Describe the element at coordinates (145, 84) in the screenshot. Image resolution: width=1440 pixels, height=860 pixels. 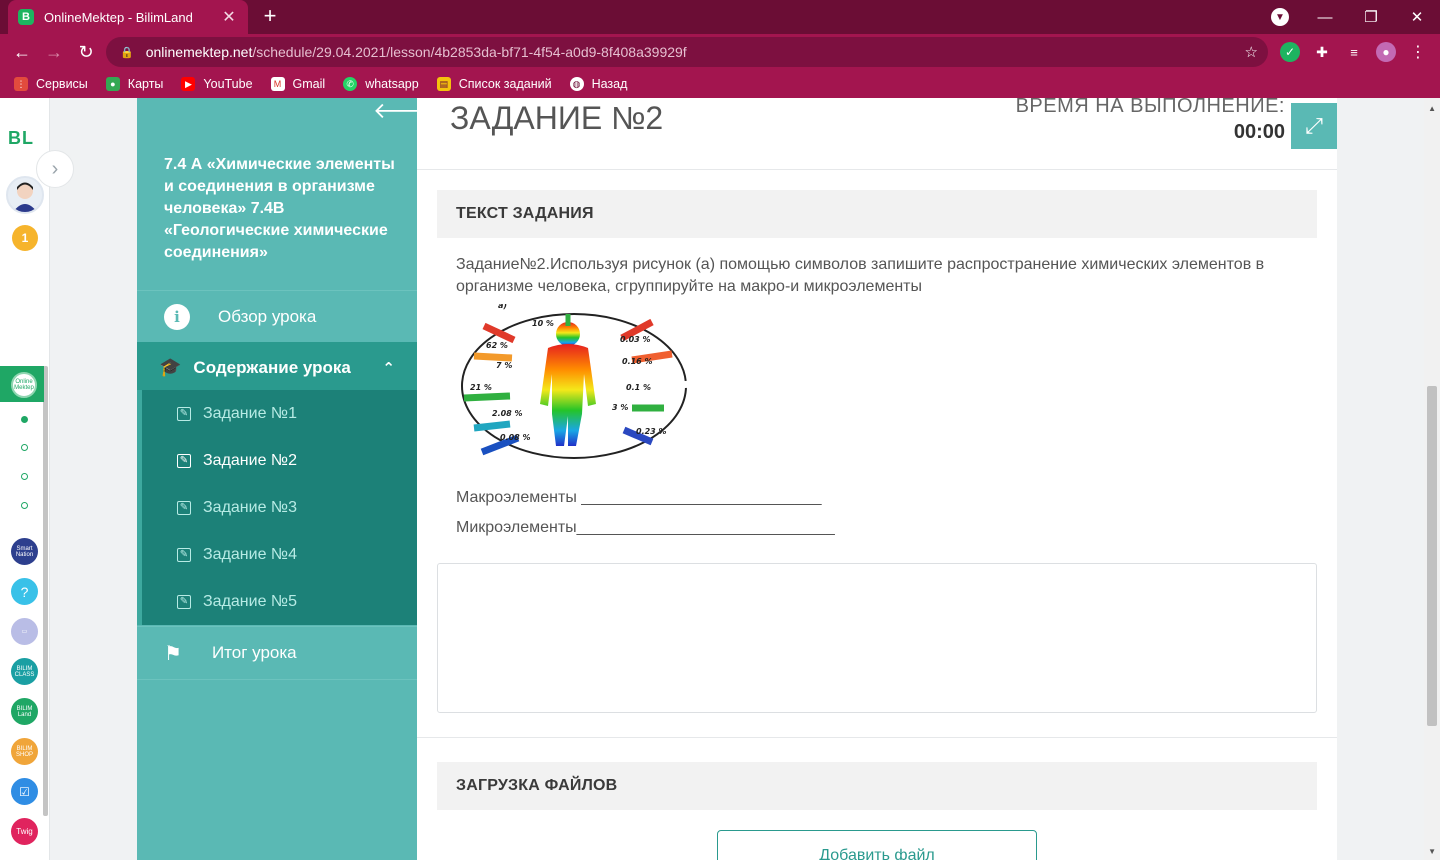
I see `bookmark-label: Карты` at that location.